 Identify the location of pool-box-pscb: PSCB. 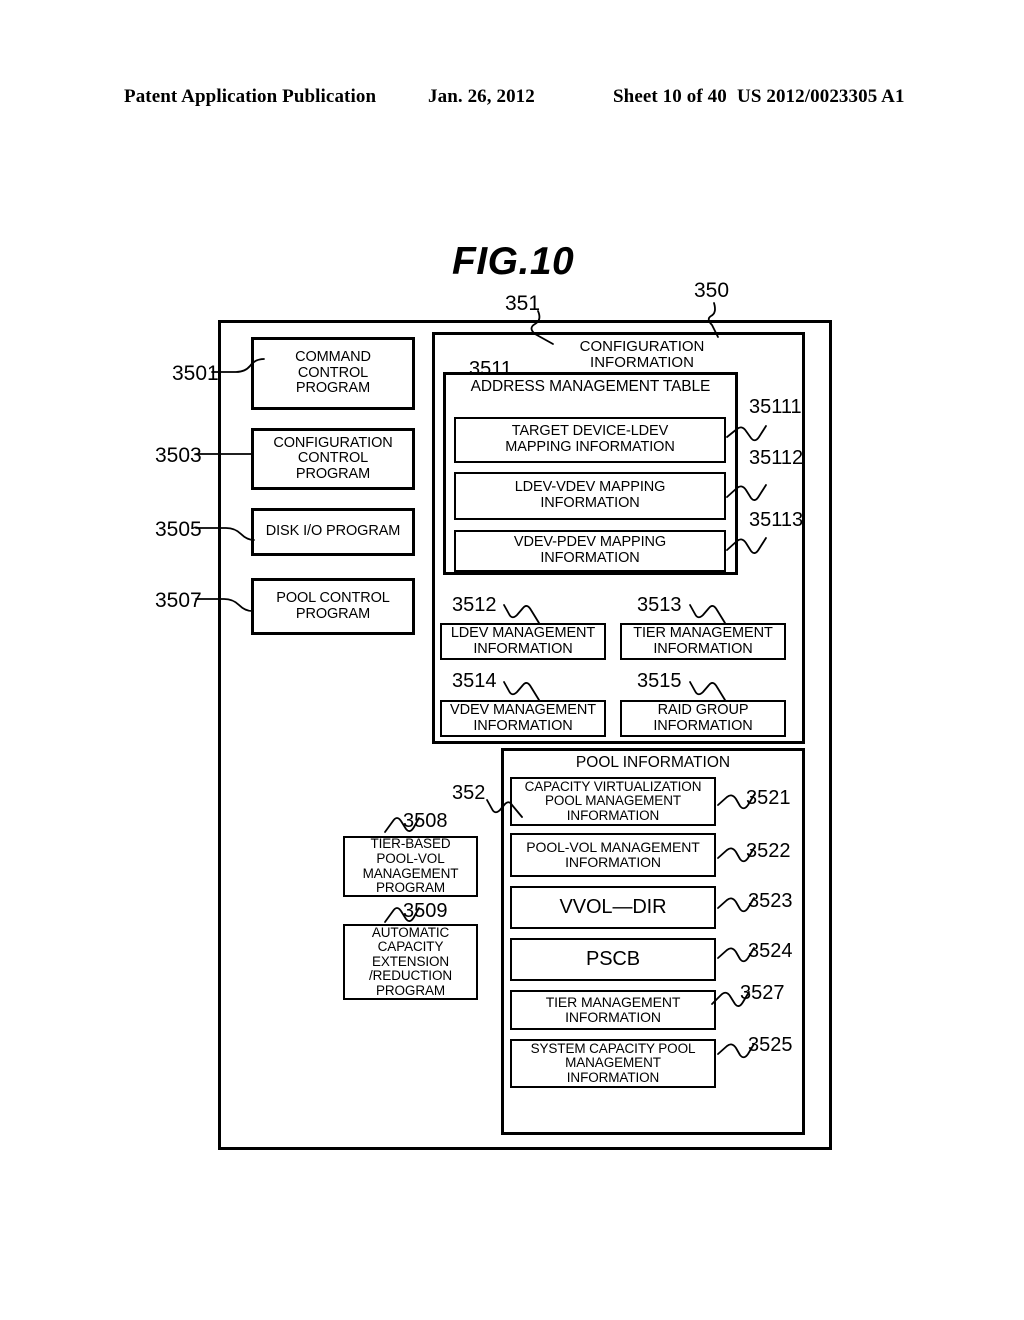
(613, 959).